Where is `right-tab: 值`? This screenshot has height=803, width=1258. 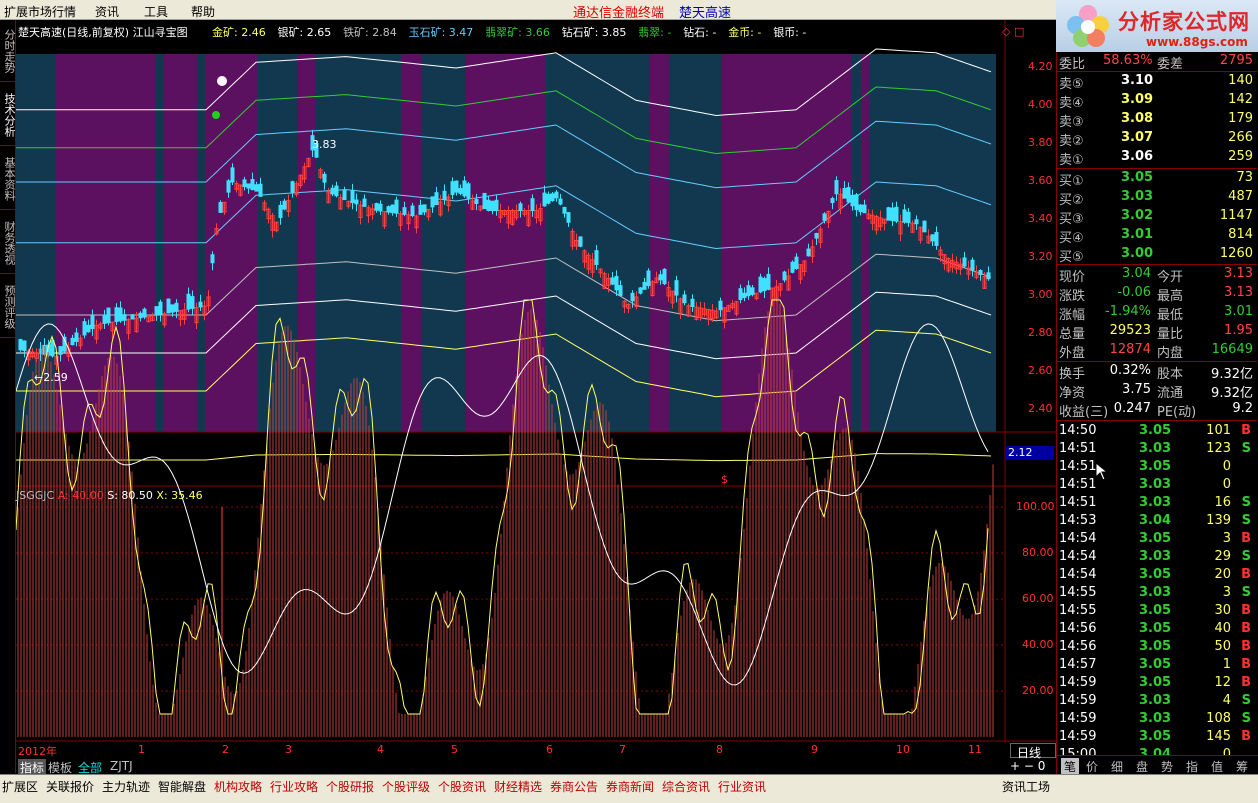 right-tab: 值 is located at coordinates (1217, 766).